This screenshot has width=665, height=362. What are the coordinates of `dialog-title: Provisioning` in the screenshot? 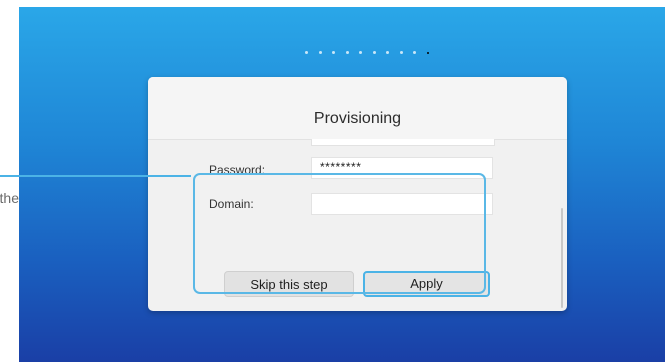 It's located at (357, 118).